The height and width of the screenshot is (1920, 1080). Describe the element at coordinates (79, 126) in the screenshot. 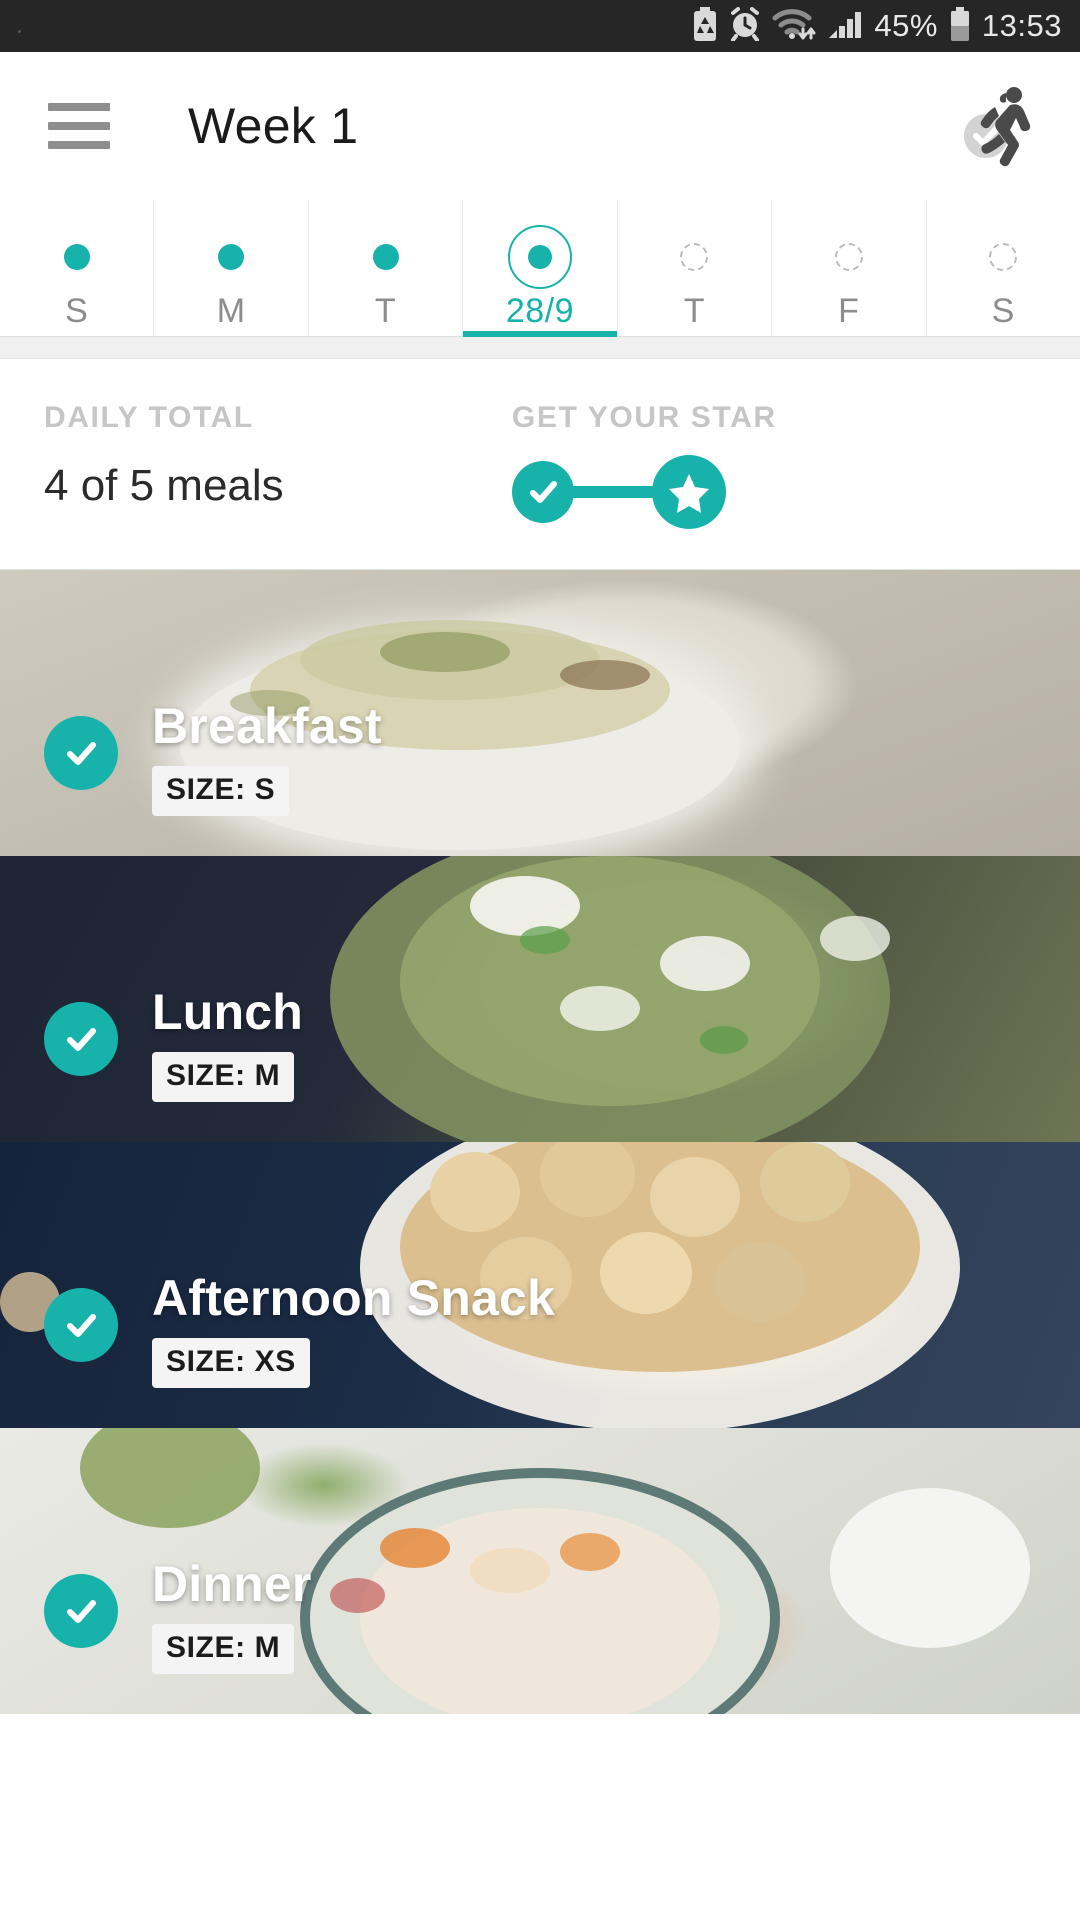

I see `hamburger-menu-icon` at that location.